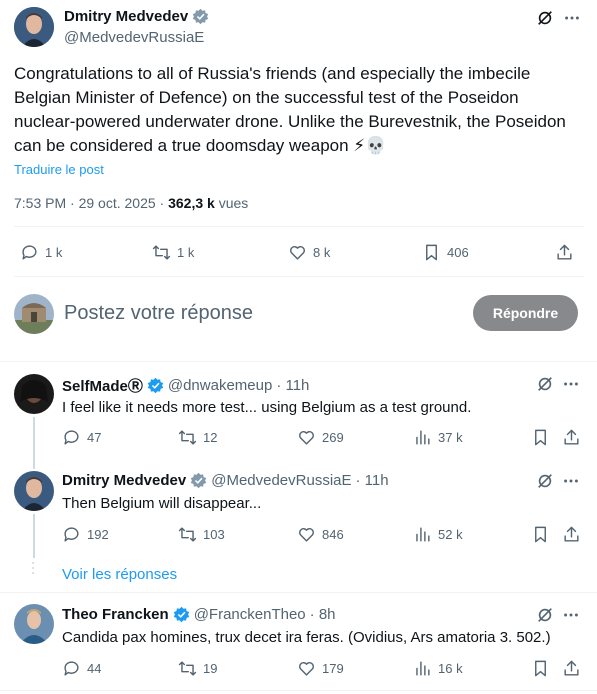 The height and width of the screenshot is (694, 597). I want to click on reply-author-name: Dmitry Medvedev, so click(124, 480).